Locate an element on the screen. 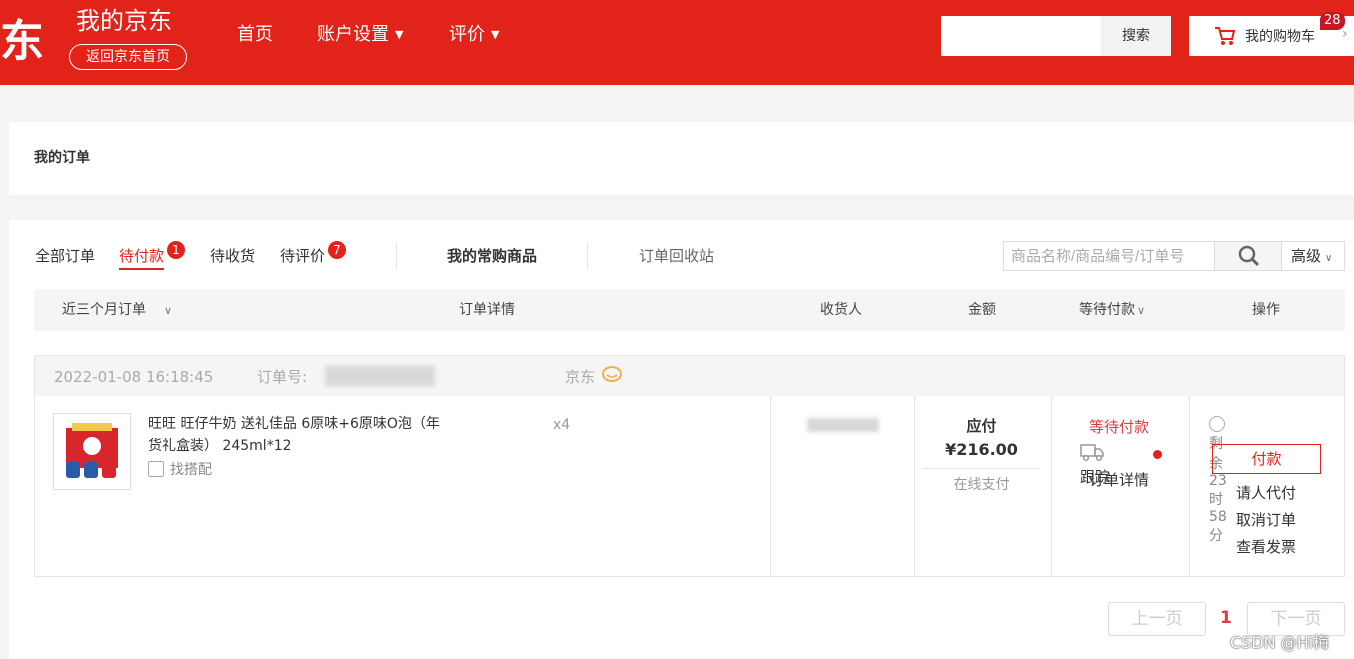 This screenshot has width=1354, height=659. cart-label: 我的购物车 is located at coordinates (1280, 37).